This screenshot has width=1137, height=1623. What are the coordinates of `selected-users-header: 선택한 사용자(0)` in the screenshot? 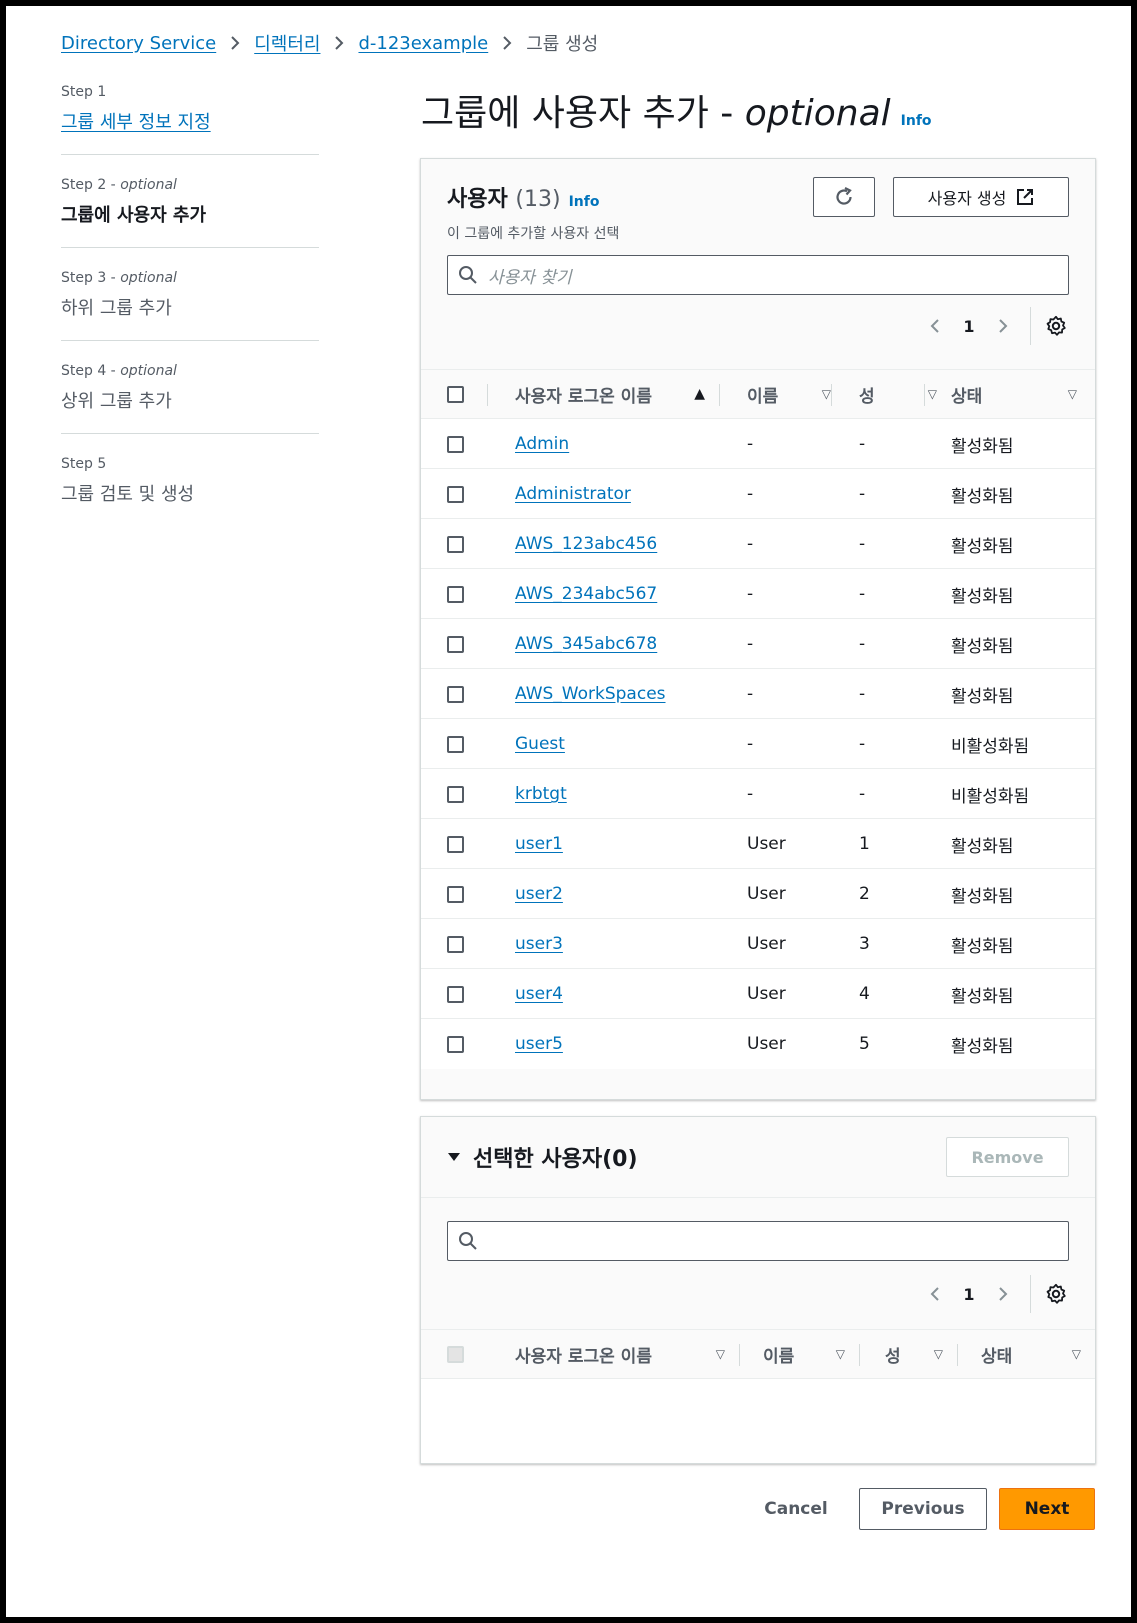 It's located at (542, 1157).